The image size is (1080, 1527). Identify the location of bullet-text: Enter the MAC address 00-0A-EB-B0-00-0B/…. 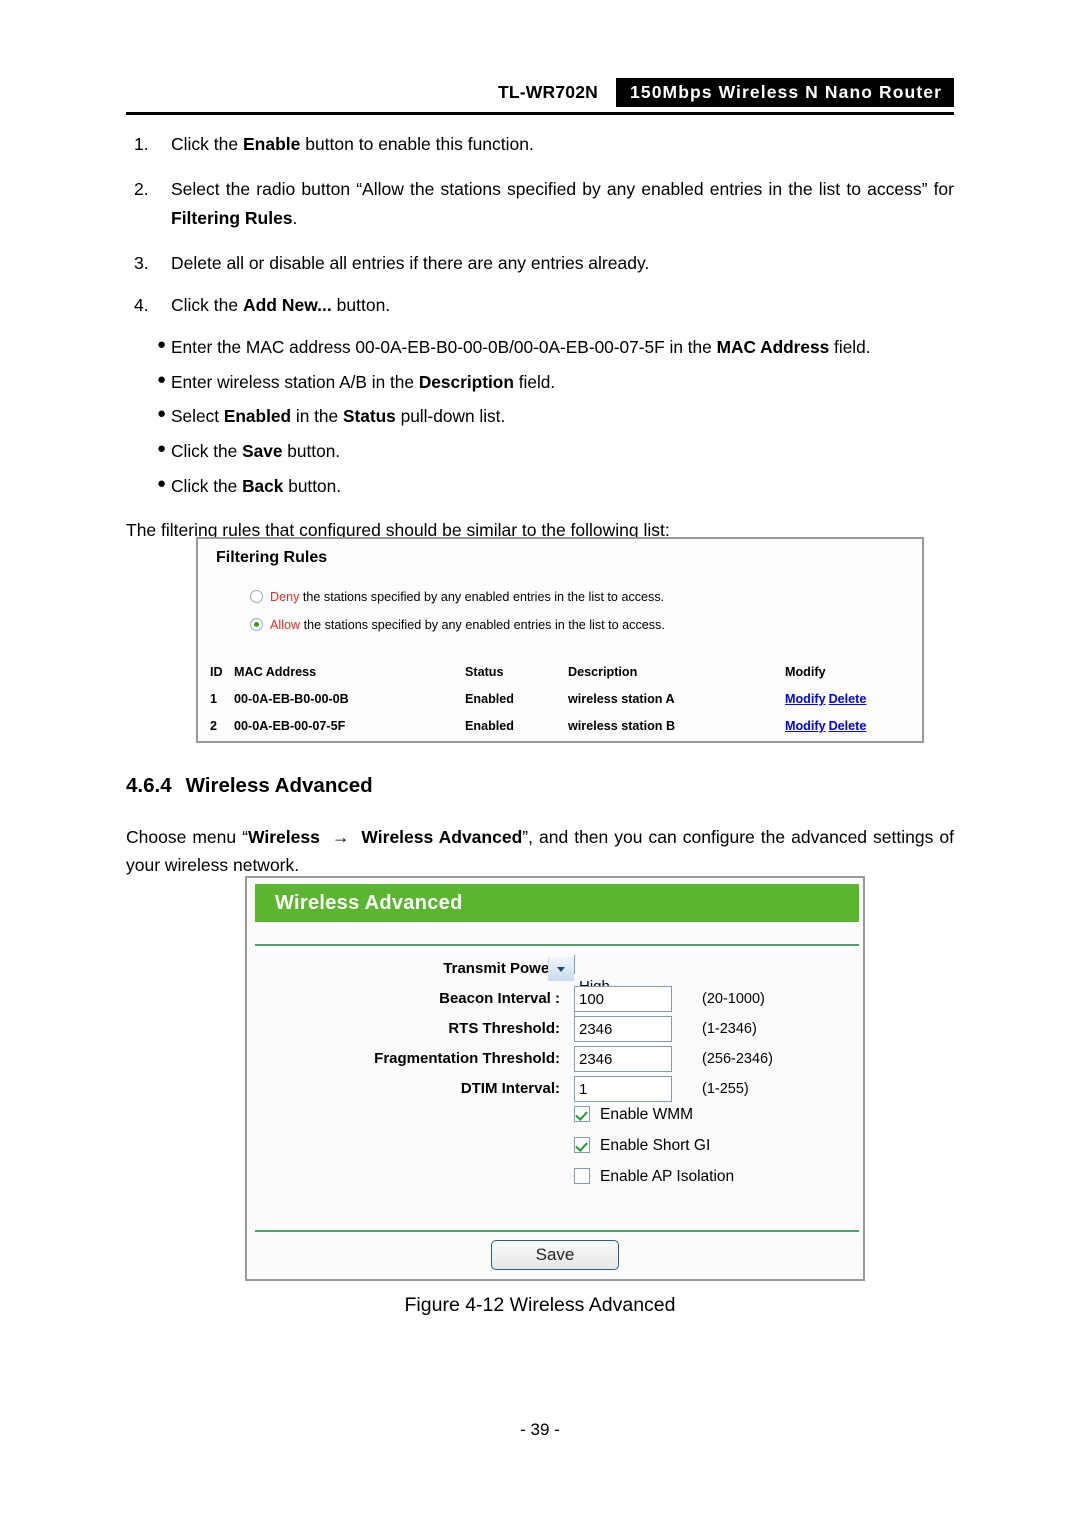
(521, 346).